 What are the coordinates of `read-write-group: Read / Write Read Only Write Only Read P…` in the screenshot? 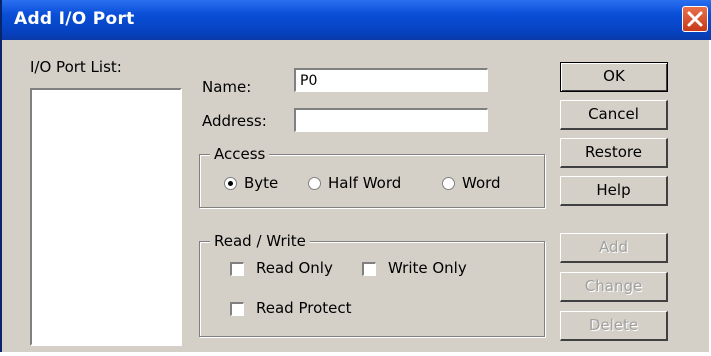 It's located at (372, 284).